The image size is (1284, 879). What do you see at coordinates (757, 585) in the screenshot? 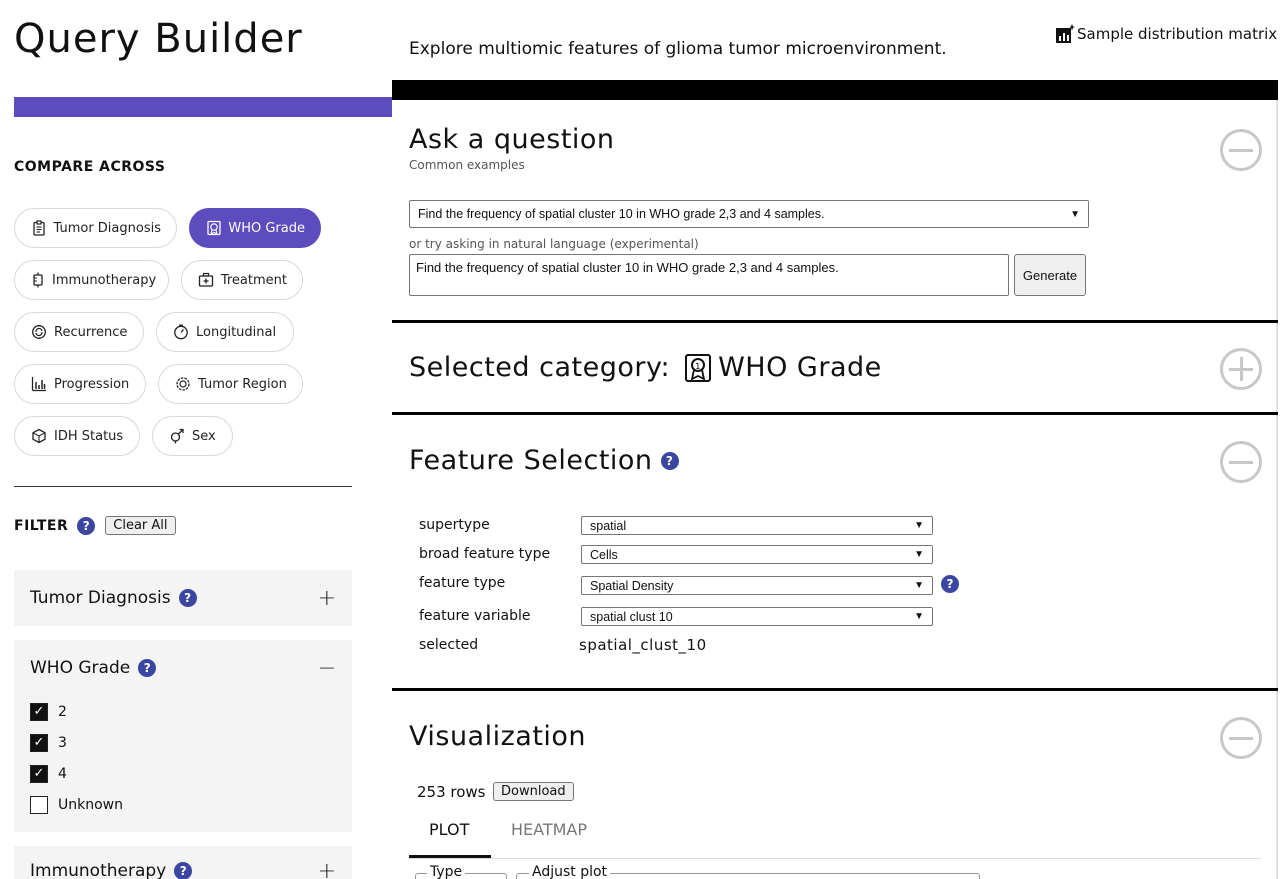
I see `feature-type-select: Spatial Density ▼` at bounding box center [757, 585].